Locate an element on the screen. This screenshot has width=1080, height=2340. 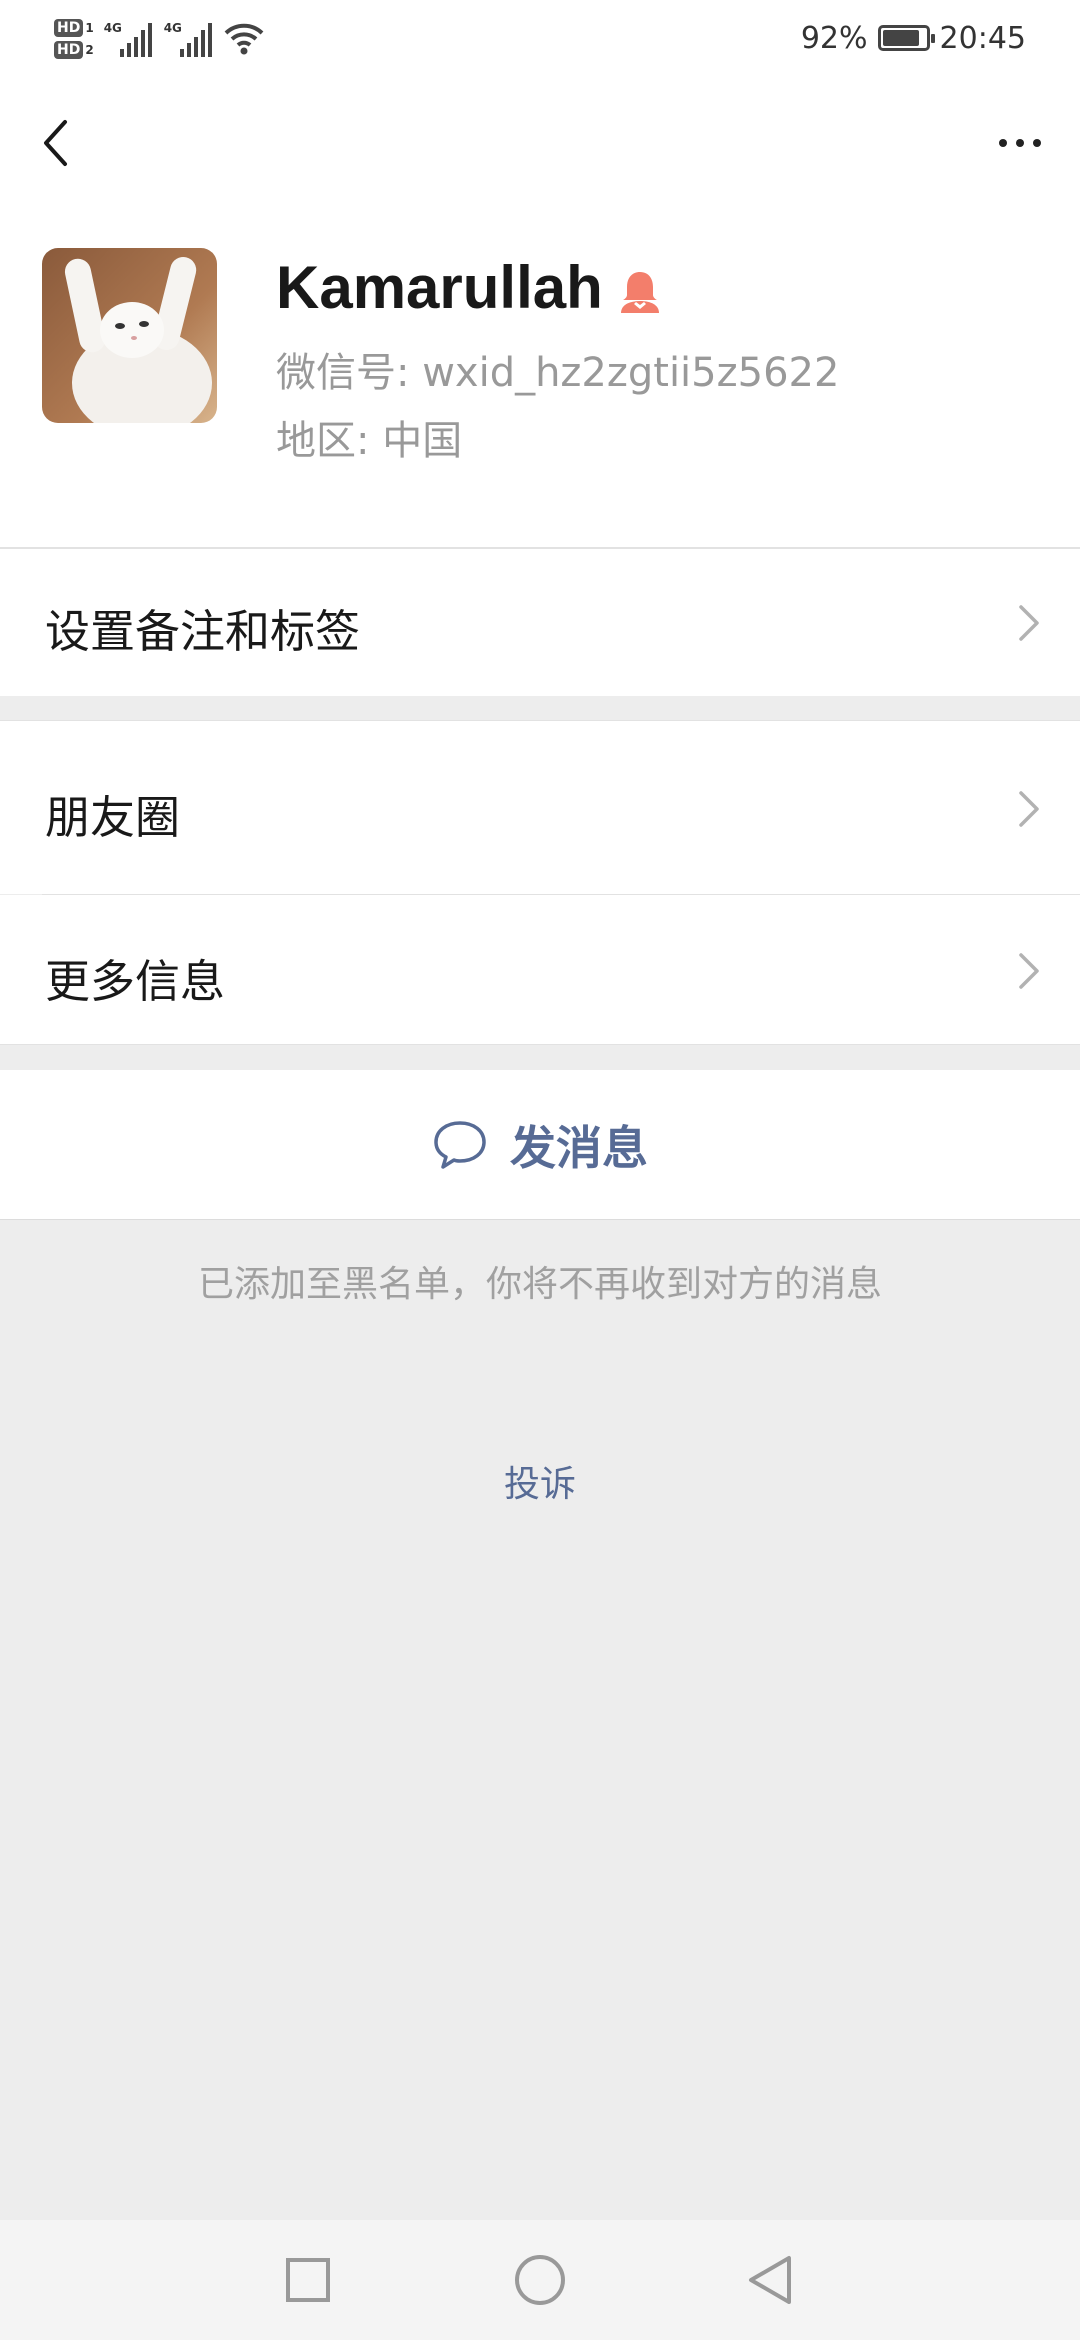
send-message-button: 发消息 is located at coordinates (540, 1145).